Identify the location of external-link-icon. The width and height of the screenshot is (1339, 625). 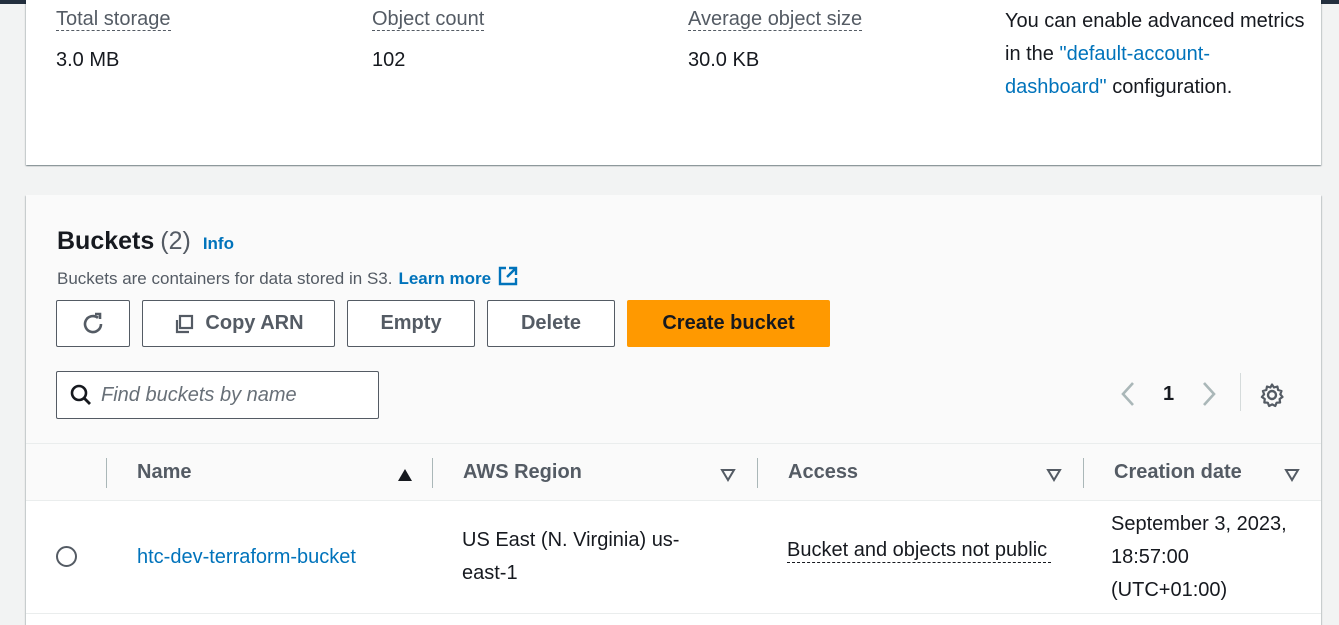
(508, 278).